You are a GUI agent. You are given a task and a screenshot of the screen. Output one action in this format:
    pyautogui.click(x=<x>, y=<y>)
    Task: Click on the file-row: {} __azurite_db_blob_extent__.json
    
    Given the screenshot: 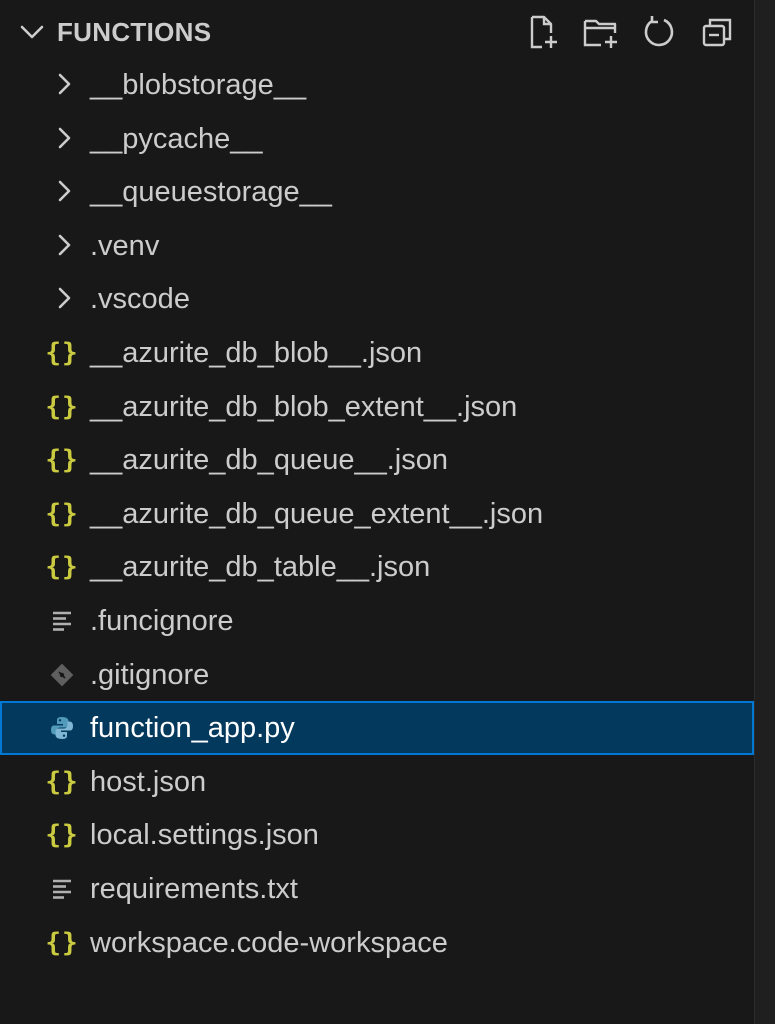 What is the action you would take?
    pyautogui.click(x=377, y=407)
    